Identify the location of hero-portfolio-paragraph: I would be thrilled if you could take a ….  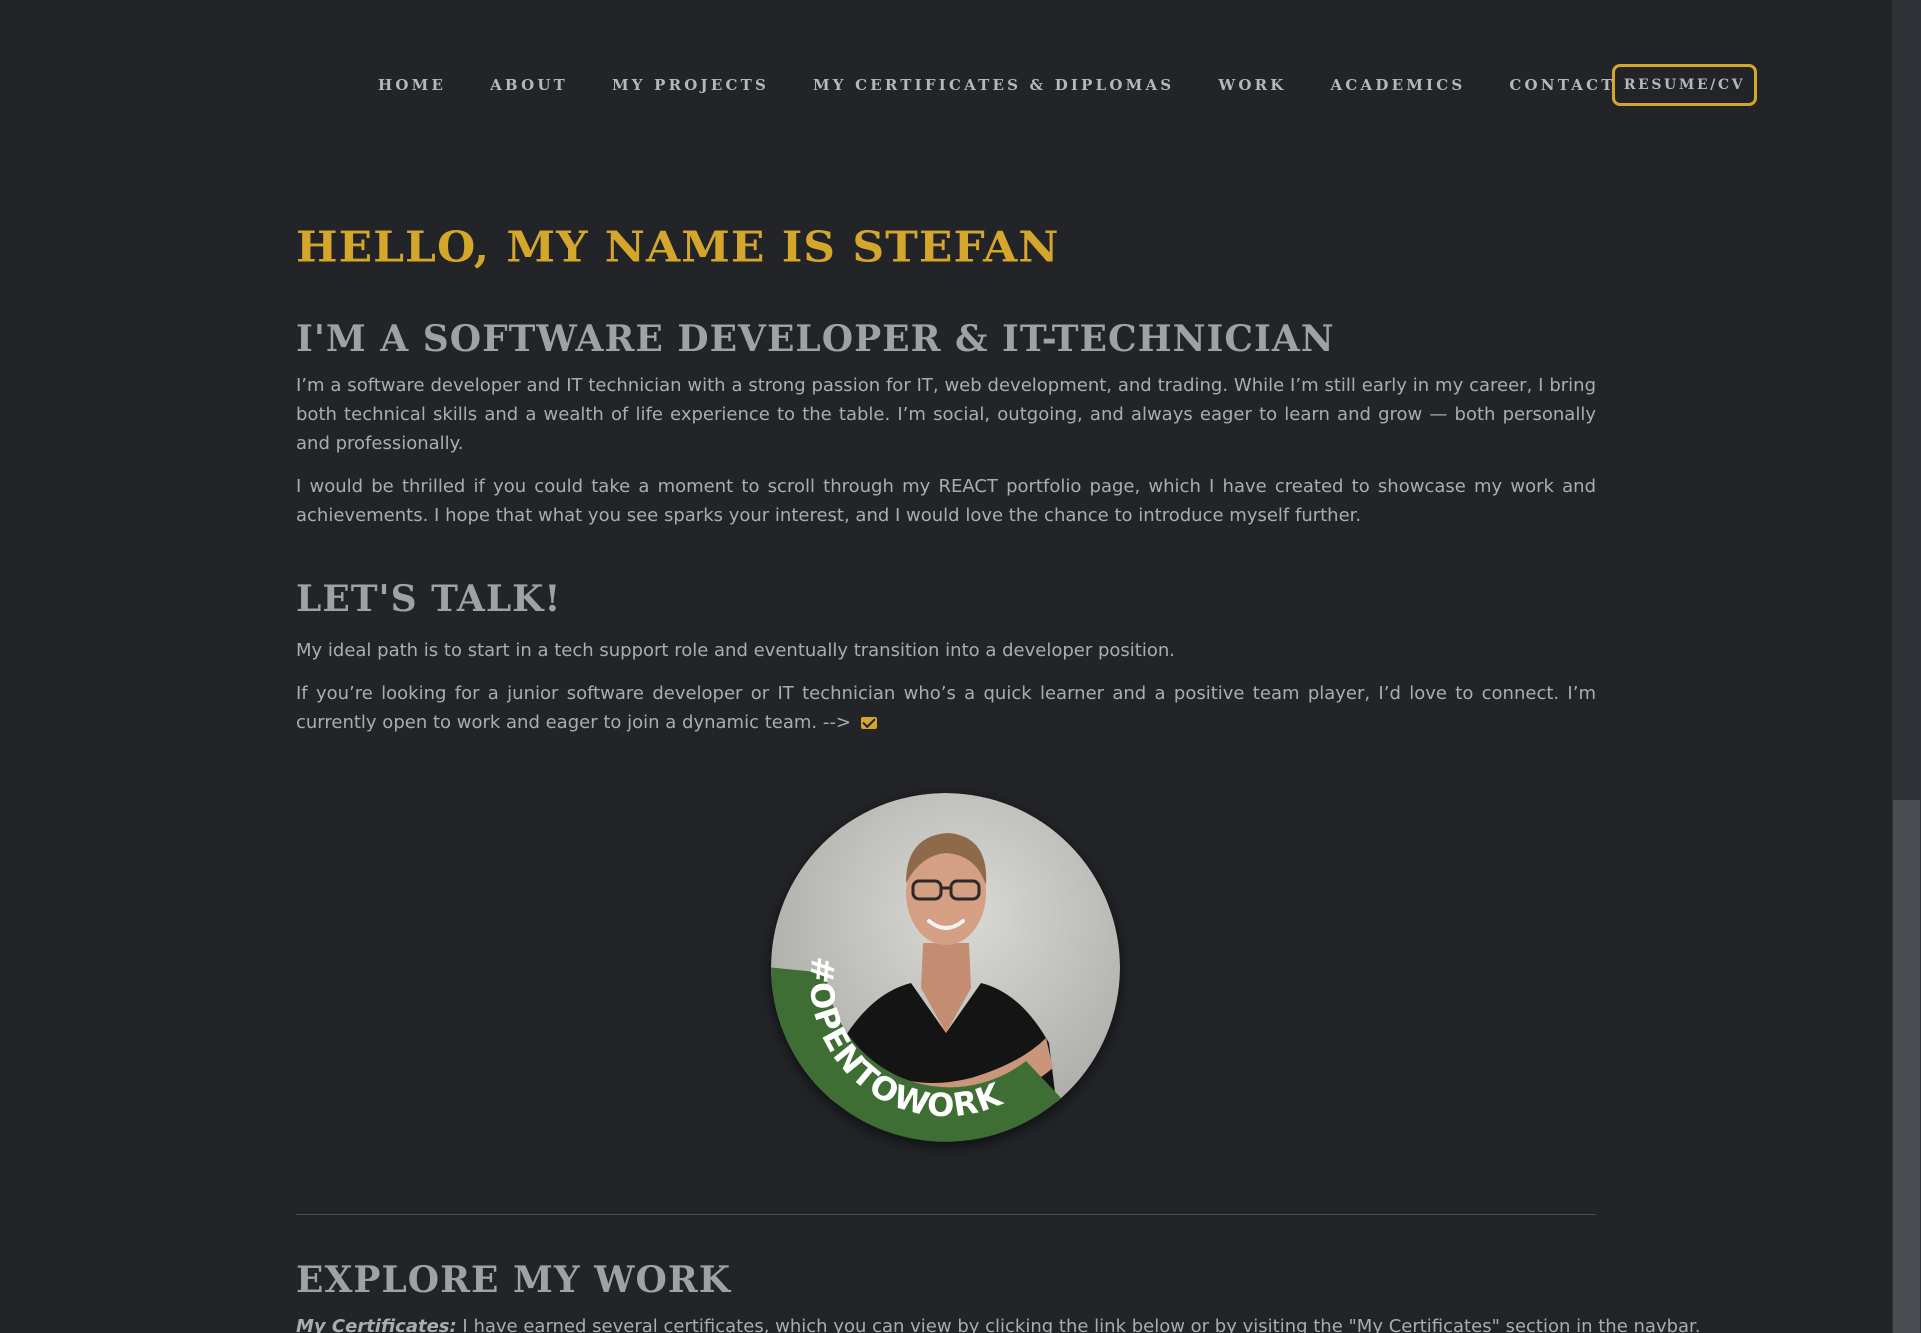
(946, 501).